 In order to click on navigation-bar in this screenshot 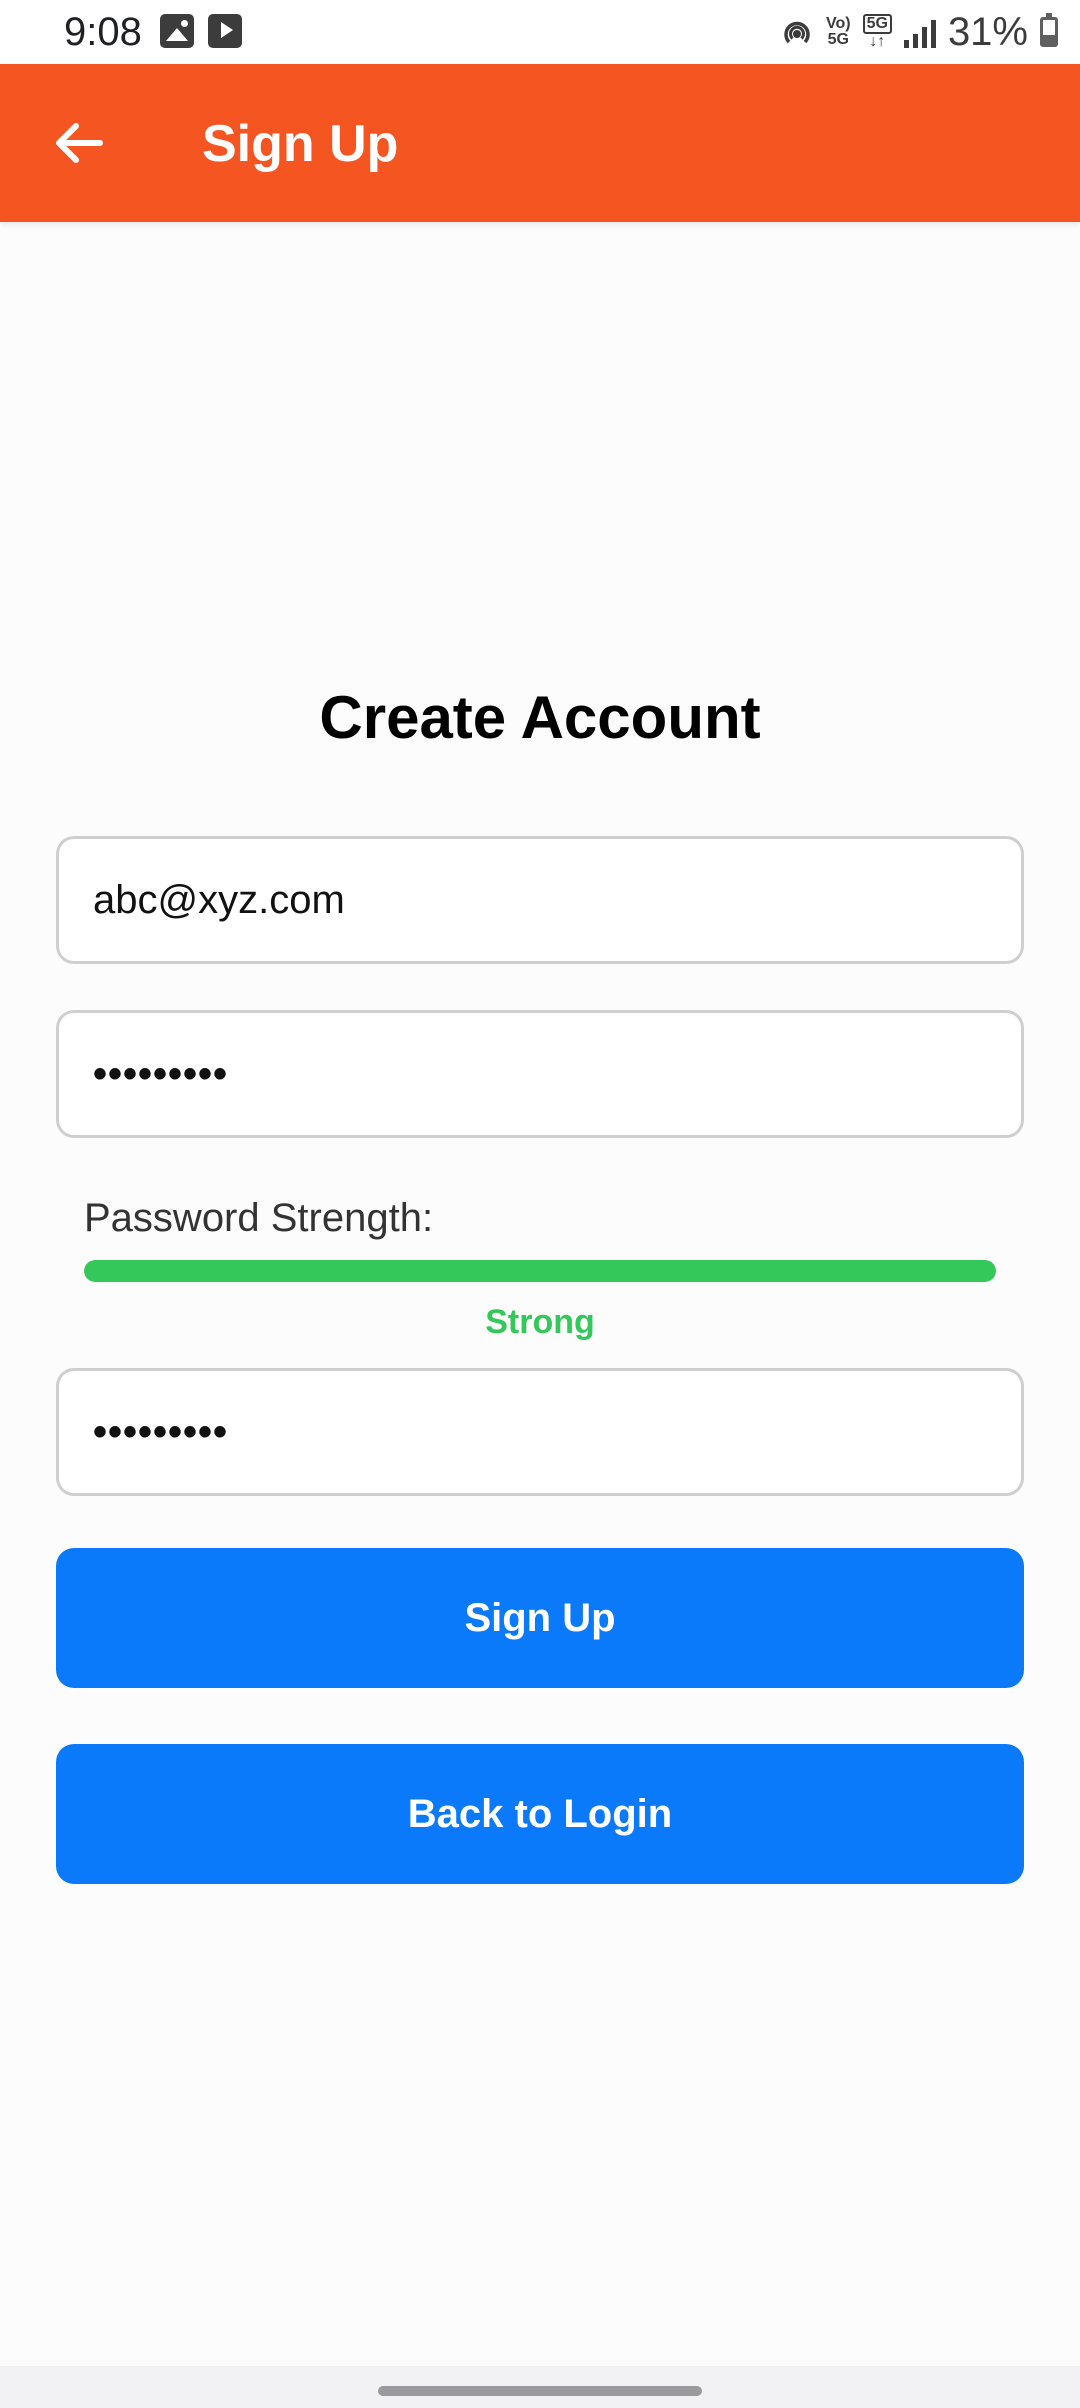, I will do `click(540, 2387)`.